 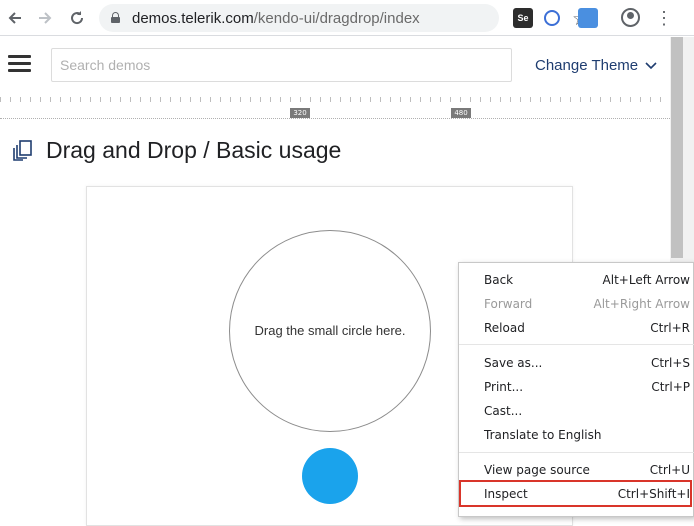 I want to click on menu-item-label: Reload, so click(x=504, y=328).